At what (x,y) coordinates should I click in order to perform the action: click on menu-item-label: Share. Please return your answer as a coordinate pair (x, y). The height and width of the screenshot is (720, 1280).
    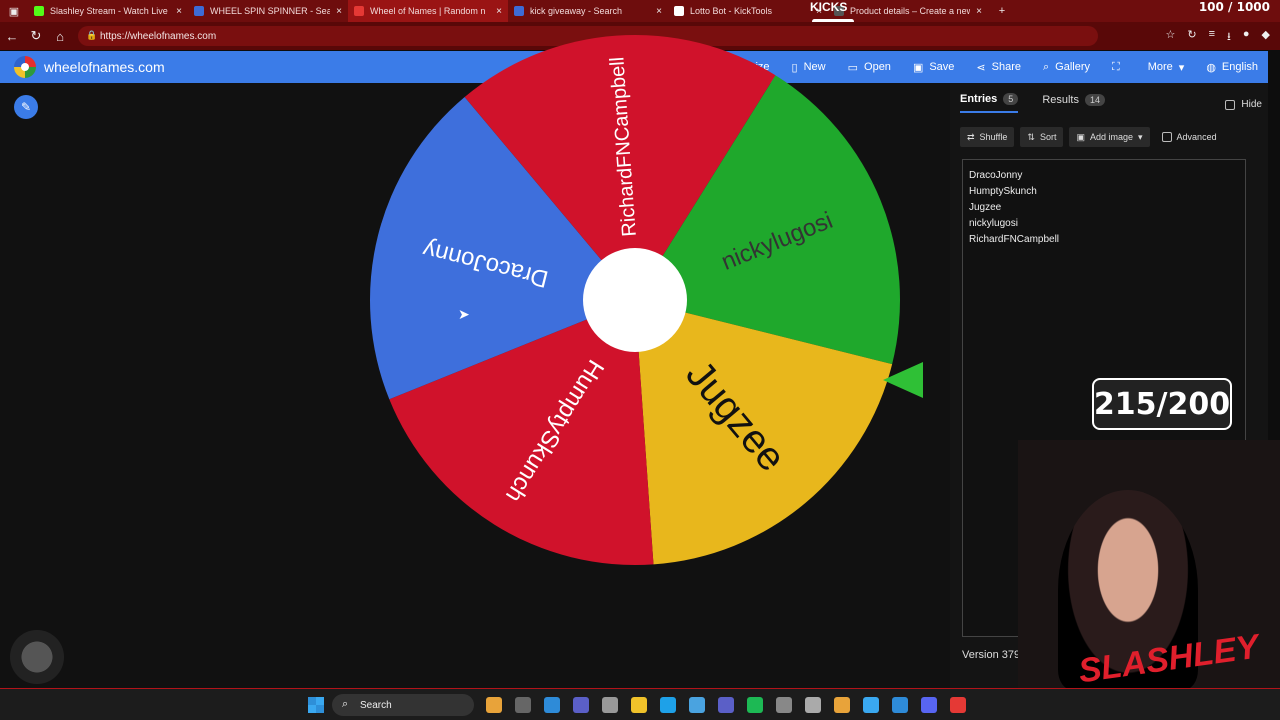
    Looking at the image, I should click on (1006, 67).